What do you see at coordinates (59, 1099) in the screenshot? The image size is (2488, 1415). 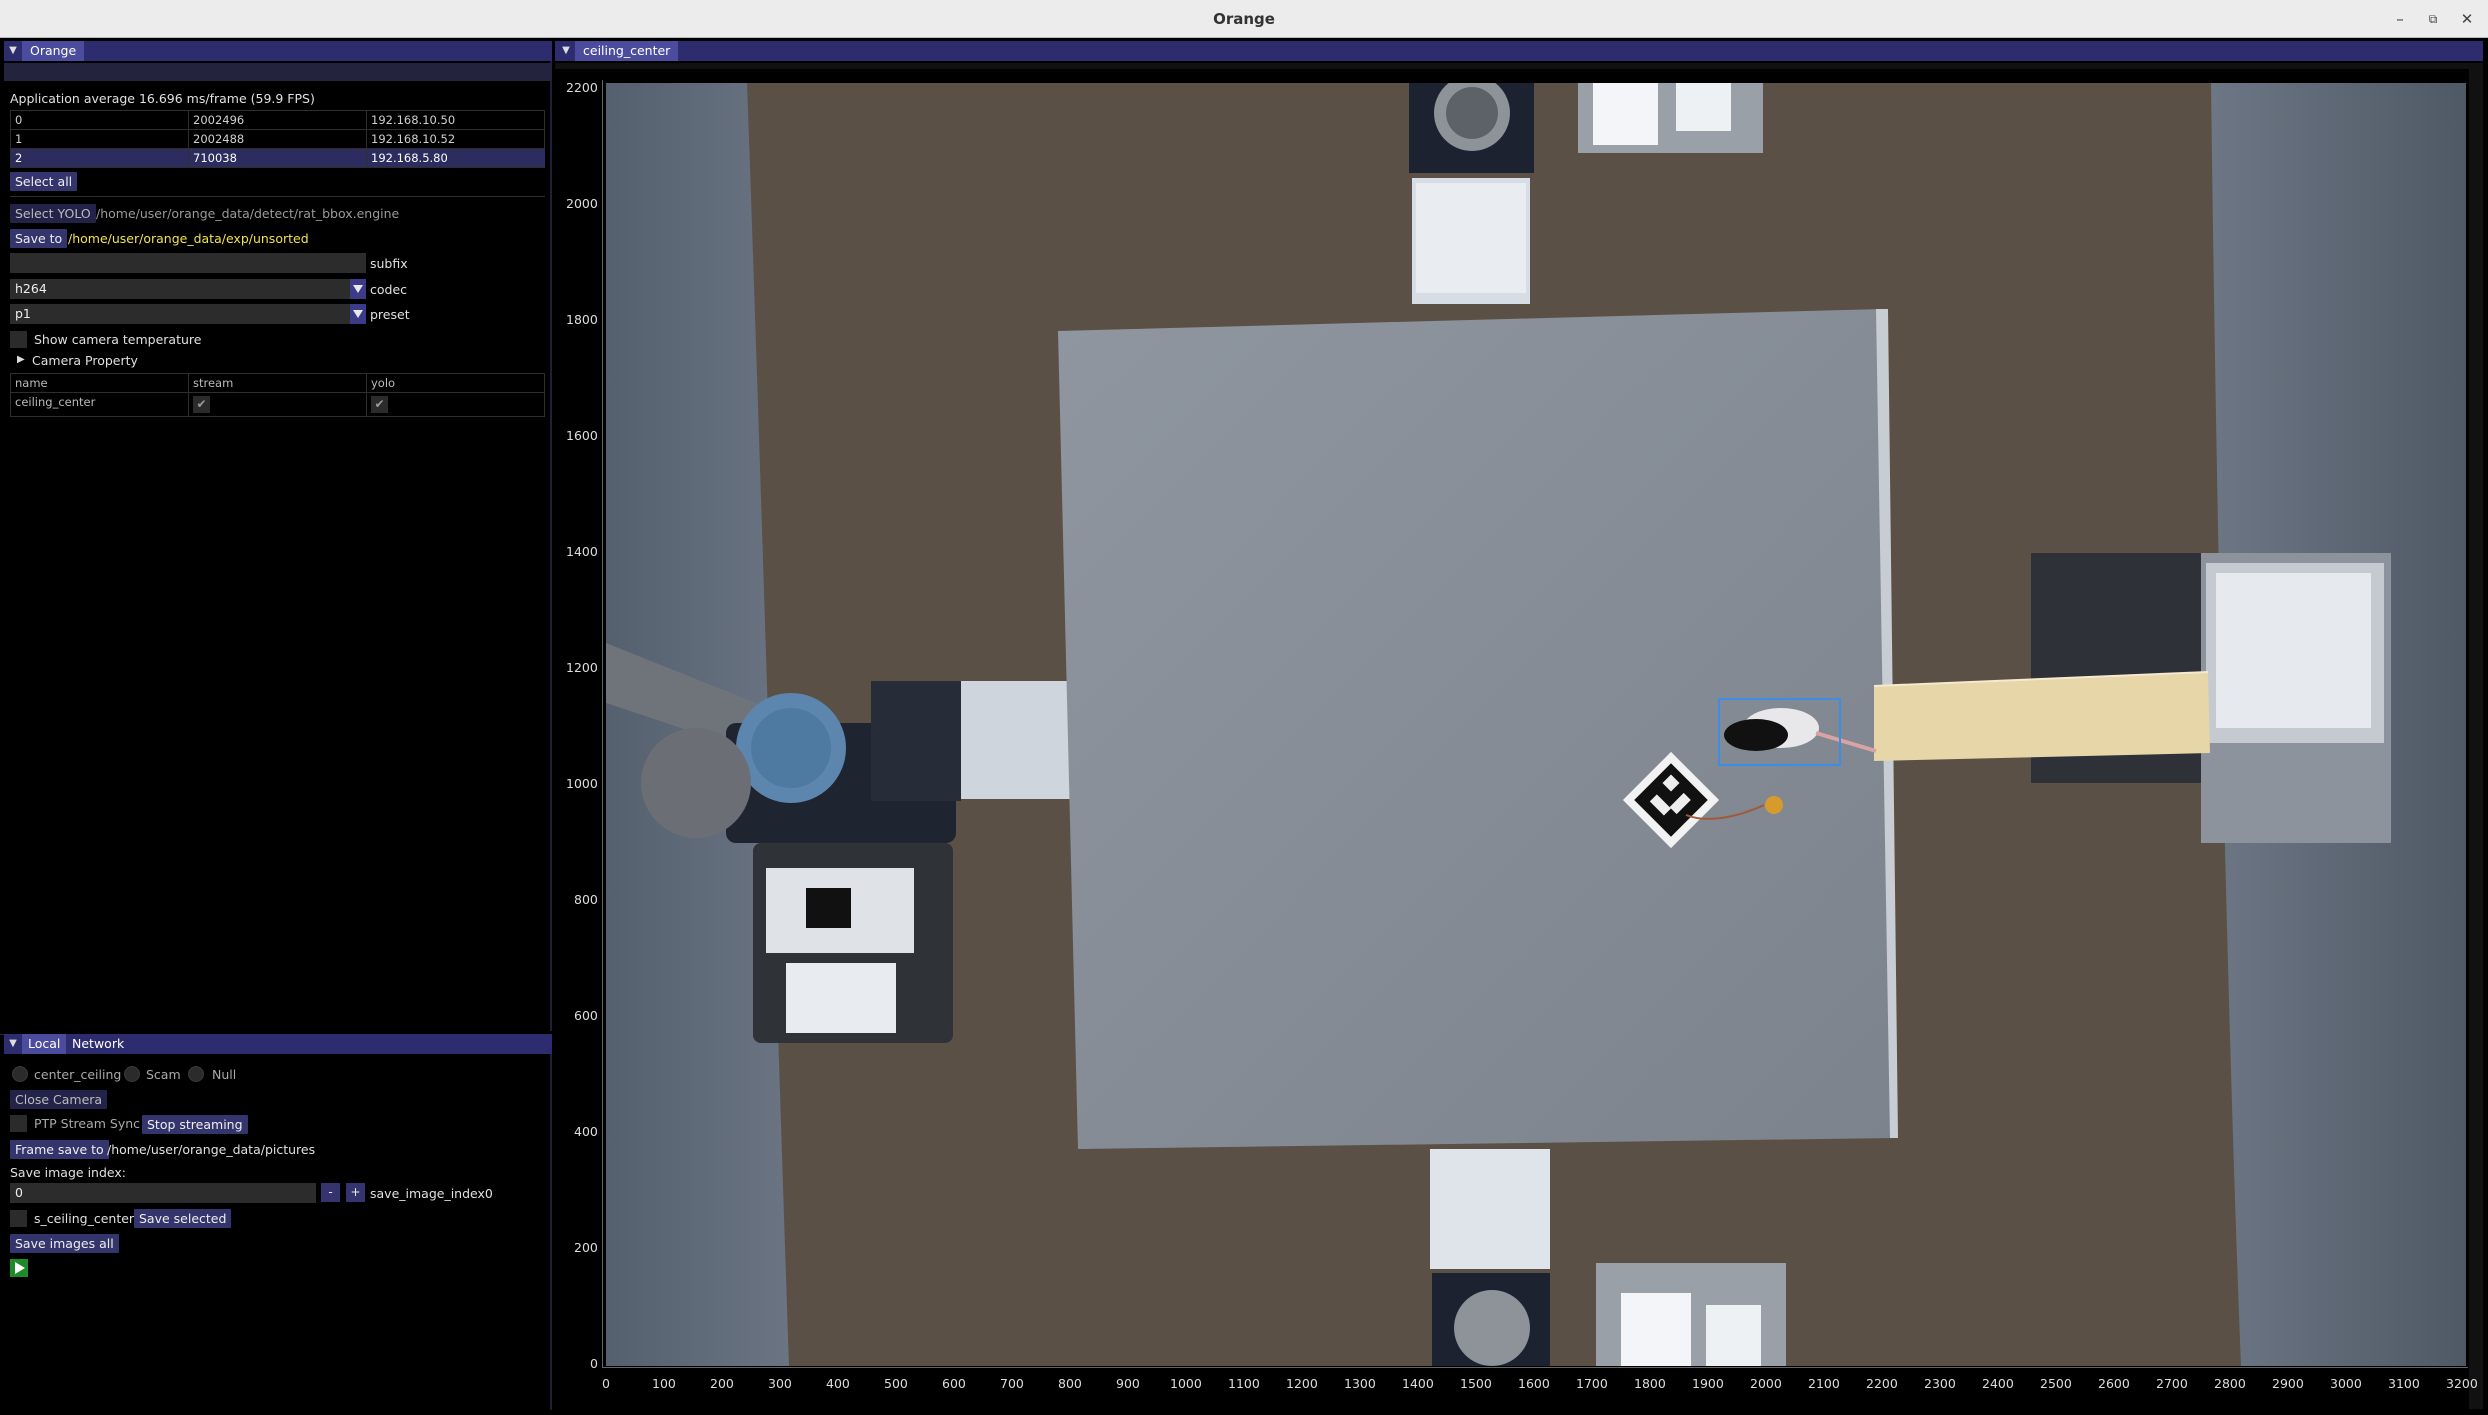 I see `close-camera-button: Close Camera` at bounding box center [59, 1099].